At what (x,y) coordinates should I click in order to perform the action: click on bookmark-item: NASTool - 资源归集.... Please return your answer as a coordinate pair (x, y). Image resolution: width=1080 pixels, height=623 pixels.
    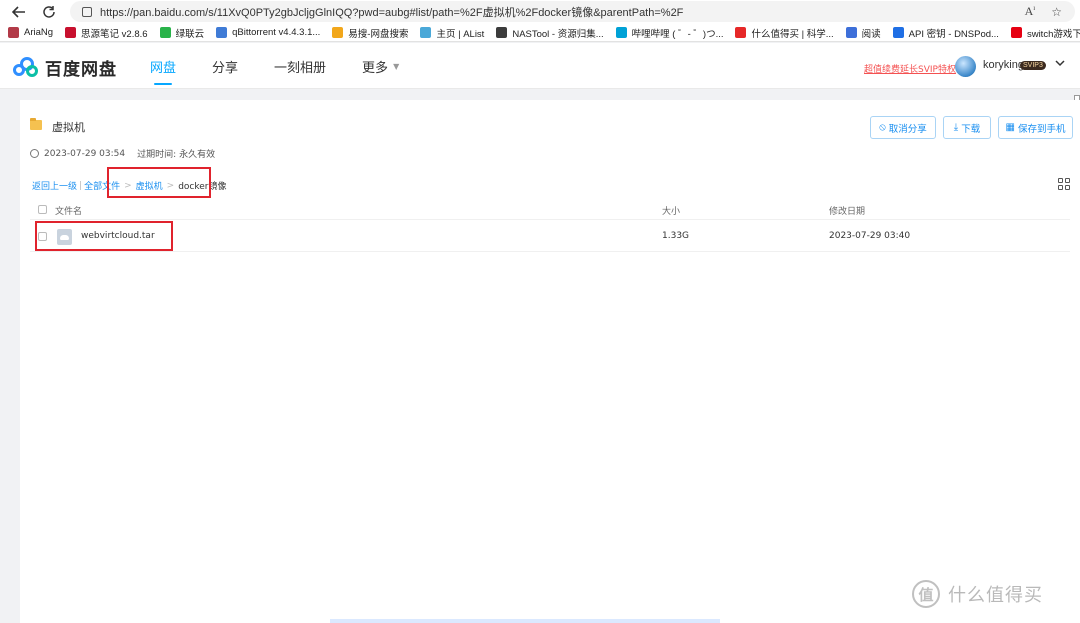
    Looking at the image, I should click on (550, 33).